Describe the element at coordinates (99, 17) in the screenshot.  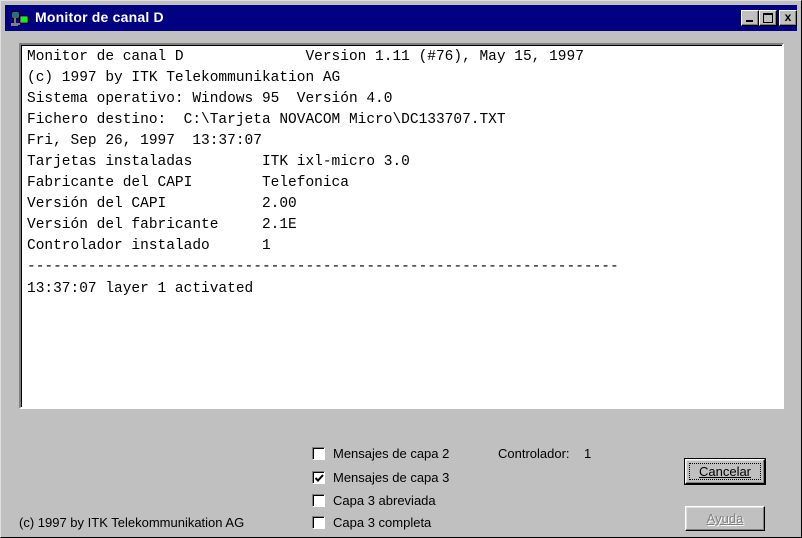
I see `window-title: Monitor de canal D` at that location.